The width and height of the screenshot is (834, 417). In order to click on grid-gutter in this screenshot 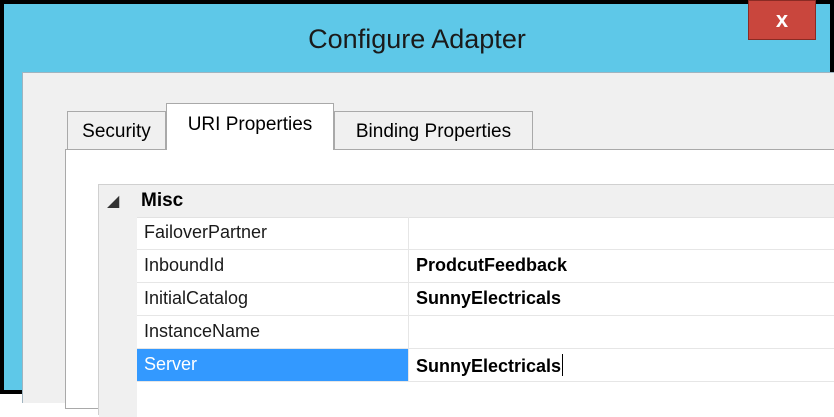, I will do `click(118, 317)`.